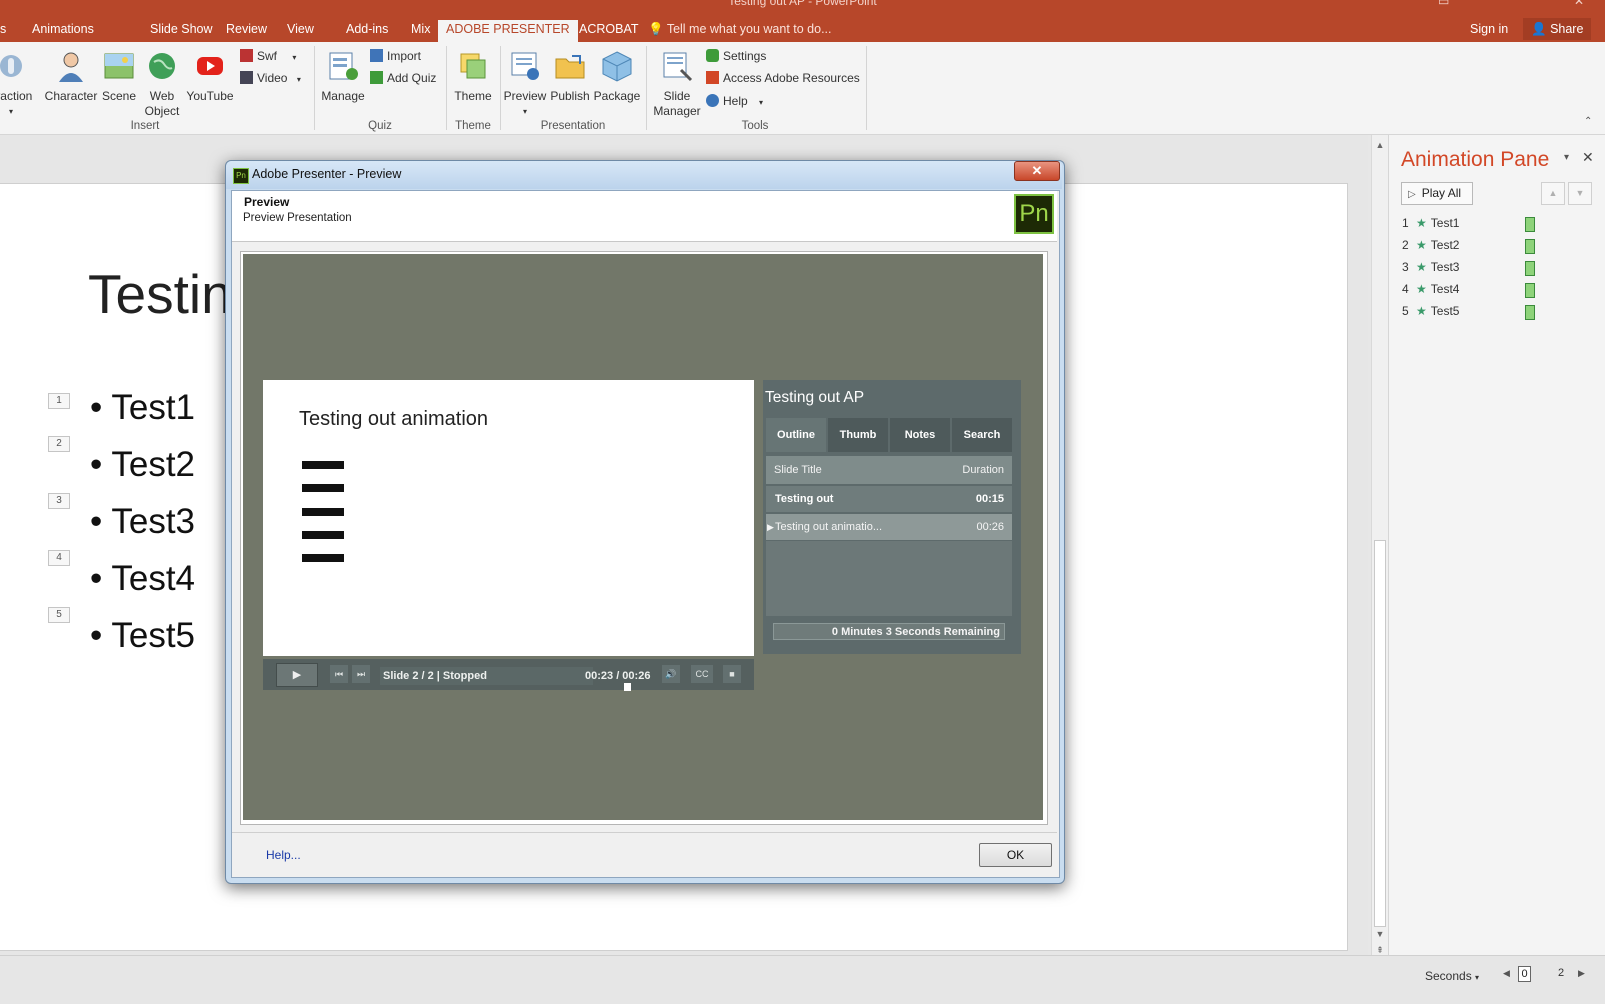 The height and width of the screenshot is (1004, 1605). I want to click on share-button: 👤 Share, so click(1557, 29).